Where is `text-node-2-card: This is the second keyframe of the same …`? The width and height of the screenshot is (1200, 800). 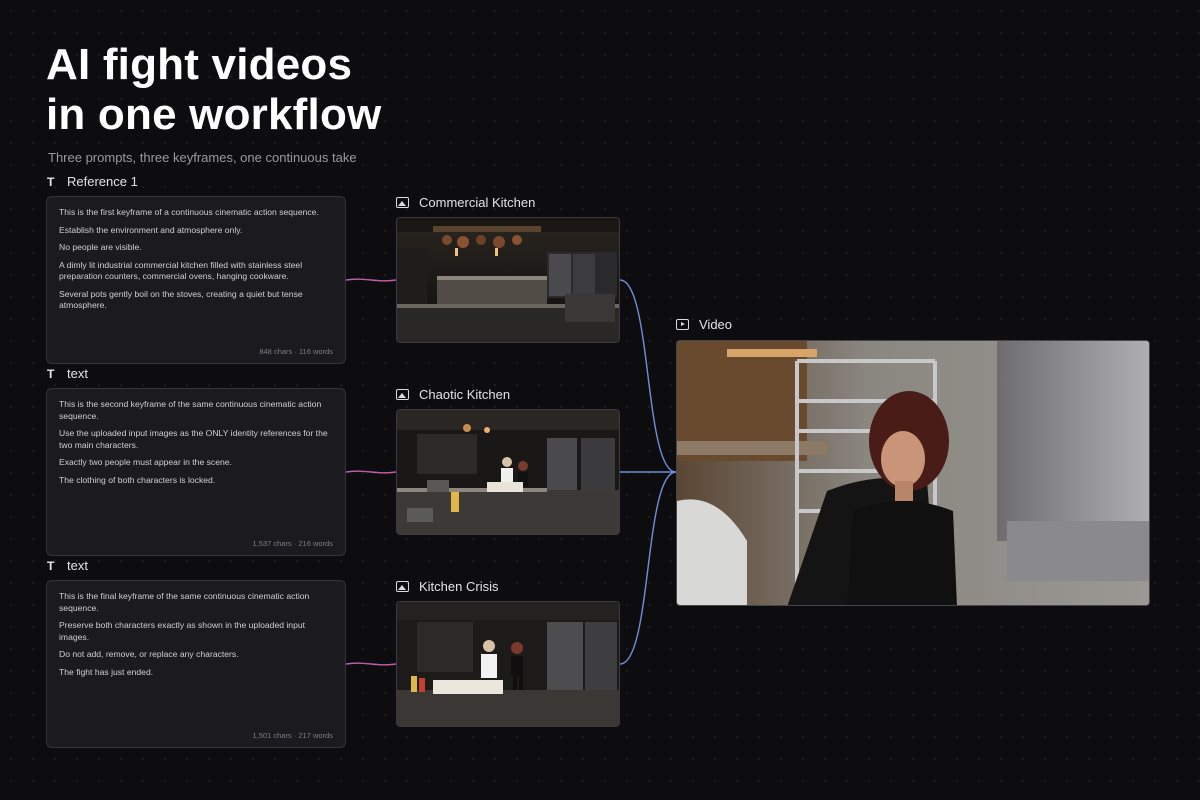 text-node-2-card: This is the second keyframe of the same … is located at coordinates (196, 472).